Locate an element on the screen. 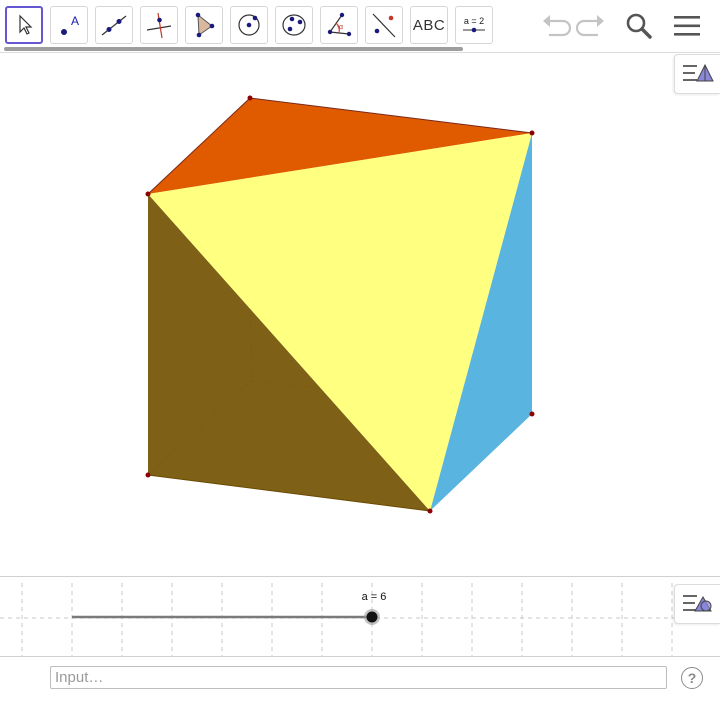 This screenshot has height=701, width=720. point-tool-button: A is located at coordinates (69, 25).